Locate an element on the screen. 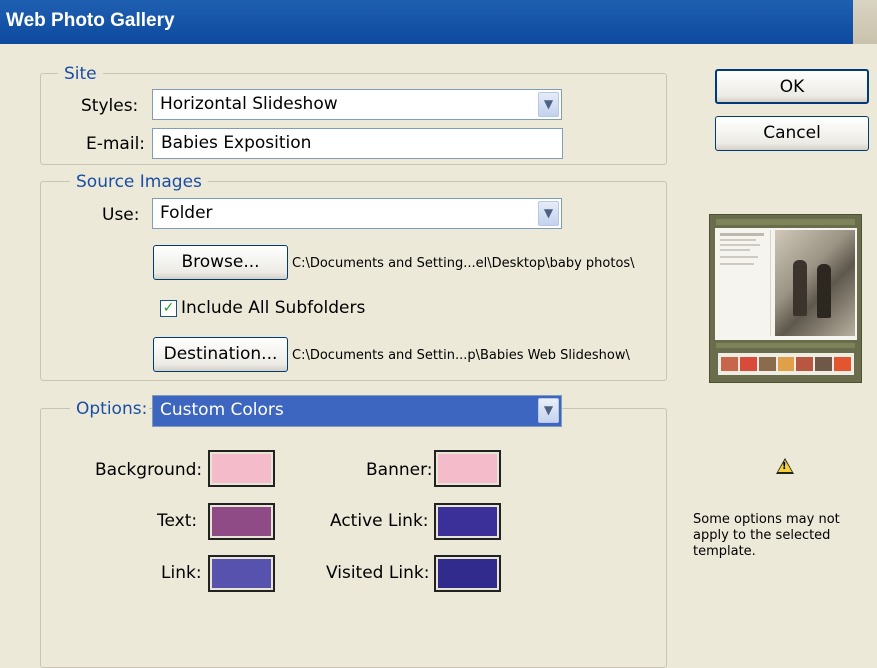 This screenshot has height=668, width=877. include-subfolders-checkbox: ✓ is located at coordinates (168, 308).